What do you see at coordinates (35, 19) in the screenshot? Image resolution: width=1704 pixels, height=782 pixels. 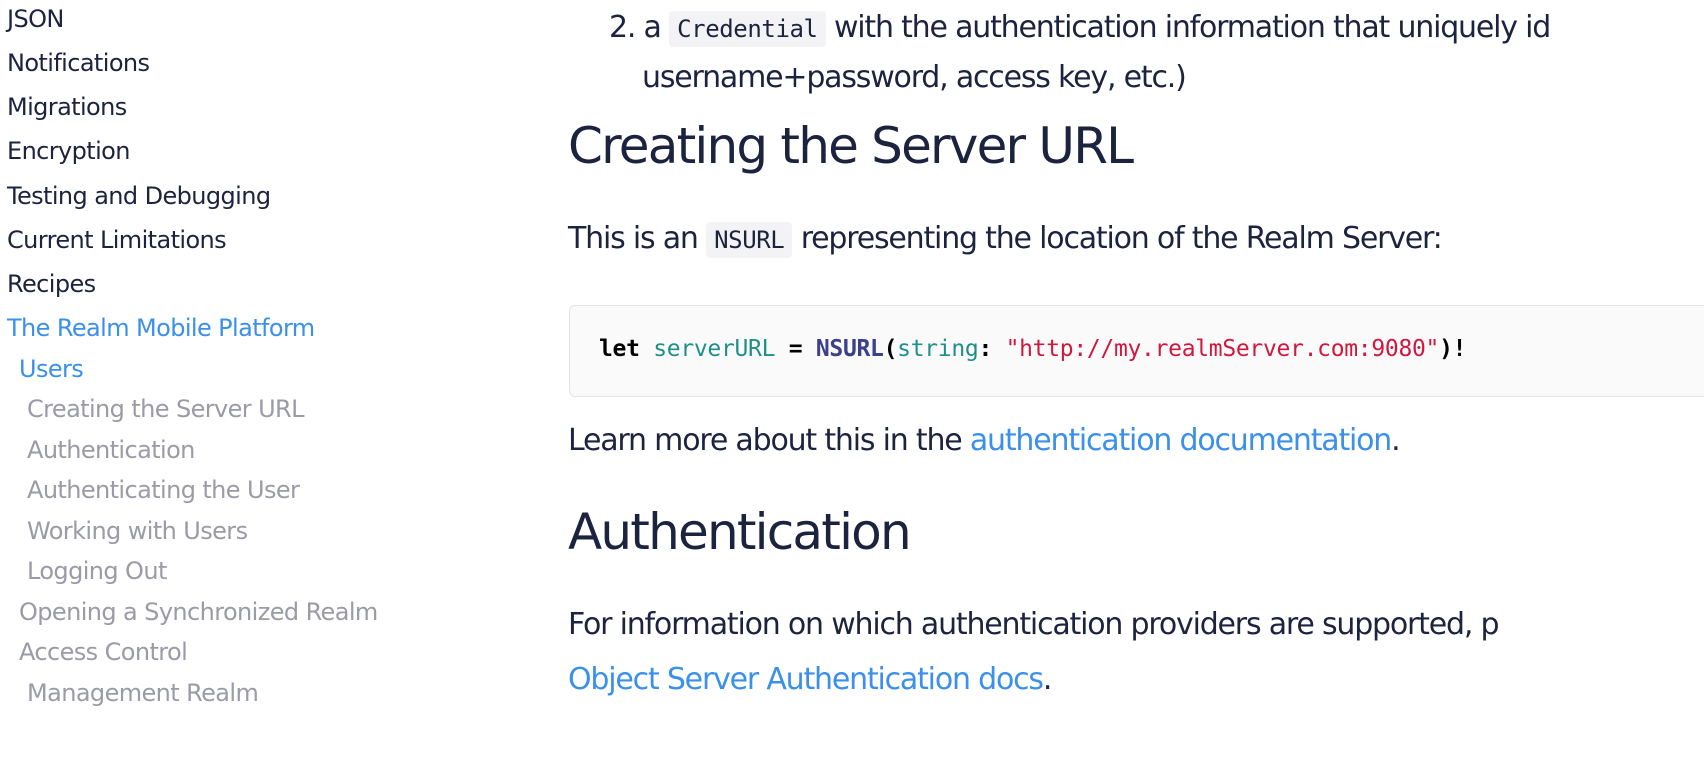 I see `sidebar-item-json: JSON` at bounding box center [35, 19].